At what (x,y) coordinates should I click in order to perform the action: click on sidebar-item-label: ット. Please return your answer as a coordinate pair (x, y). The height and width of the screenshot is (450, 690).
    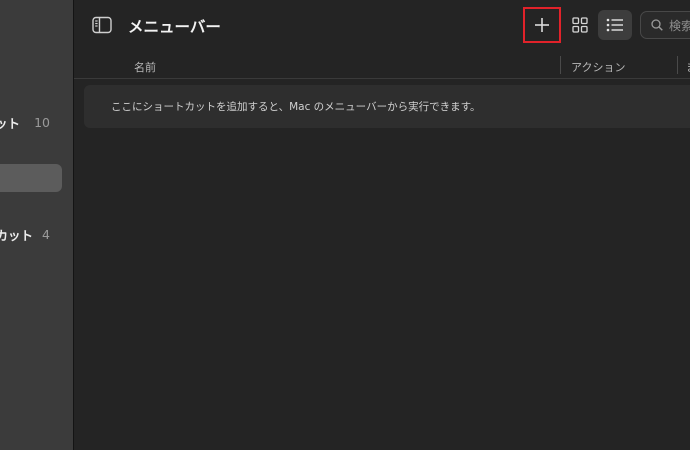
    Looking at the image, I should click on (10, 123).